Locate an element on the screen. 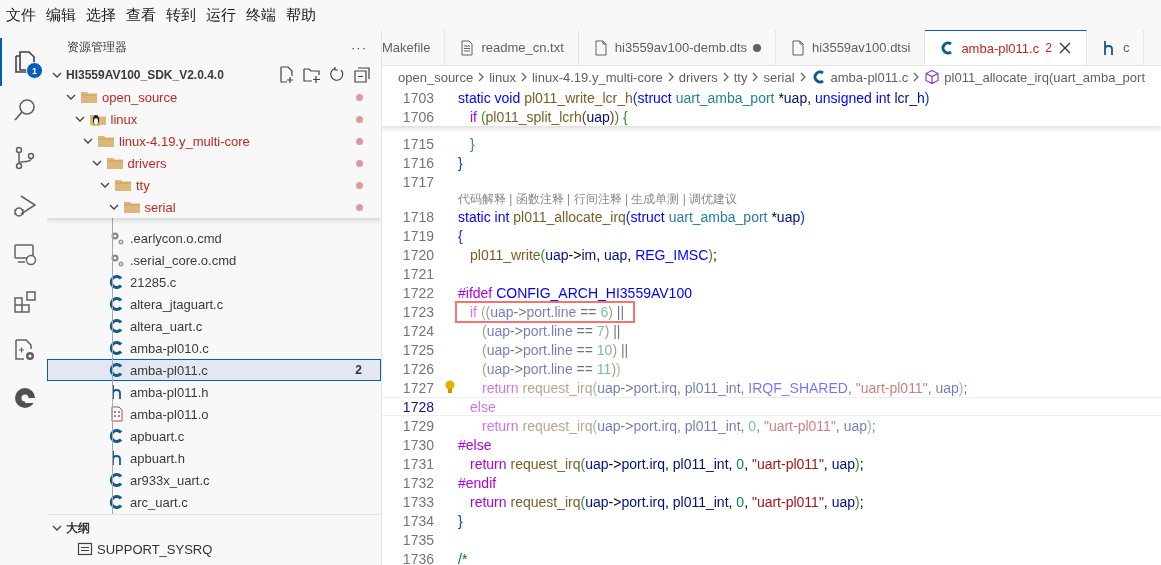 Image resolution: width=1161 pixels, height=565 pixels. editor-tab: readme_cn.txt is located at coordinates (512, 47).